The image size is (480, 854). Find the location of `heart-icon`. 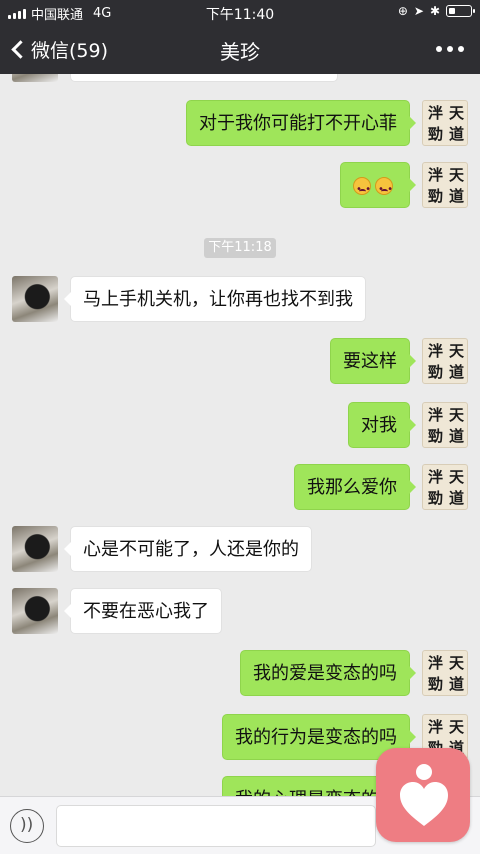

heart-icon is located at coordinates (424, 804).